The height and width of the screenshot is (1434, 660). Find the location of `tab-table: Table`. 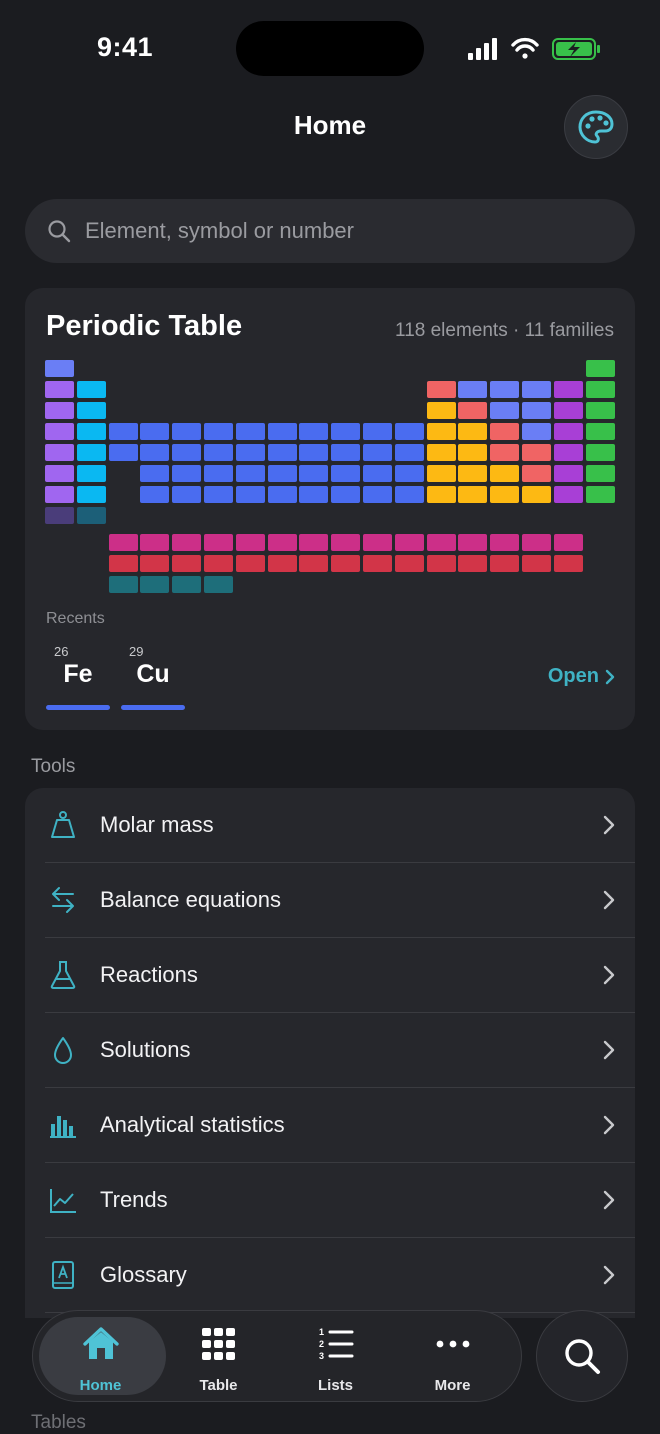

tab-table: Table is located at coordinates (218, 1356).